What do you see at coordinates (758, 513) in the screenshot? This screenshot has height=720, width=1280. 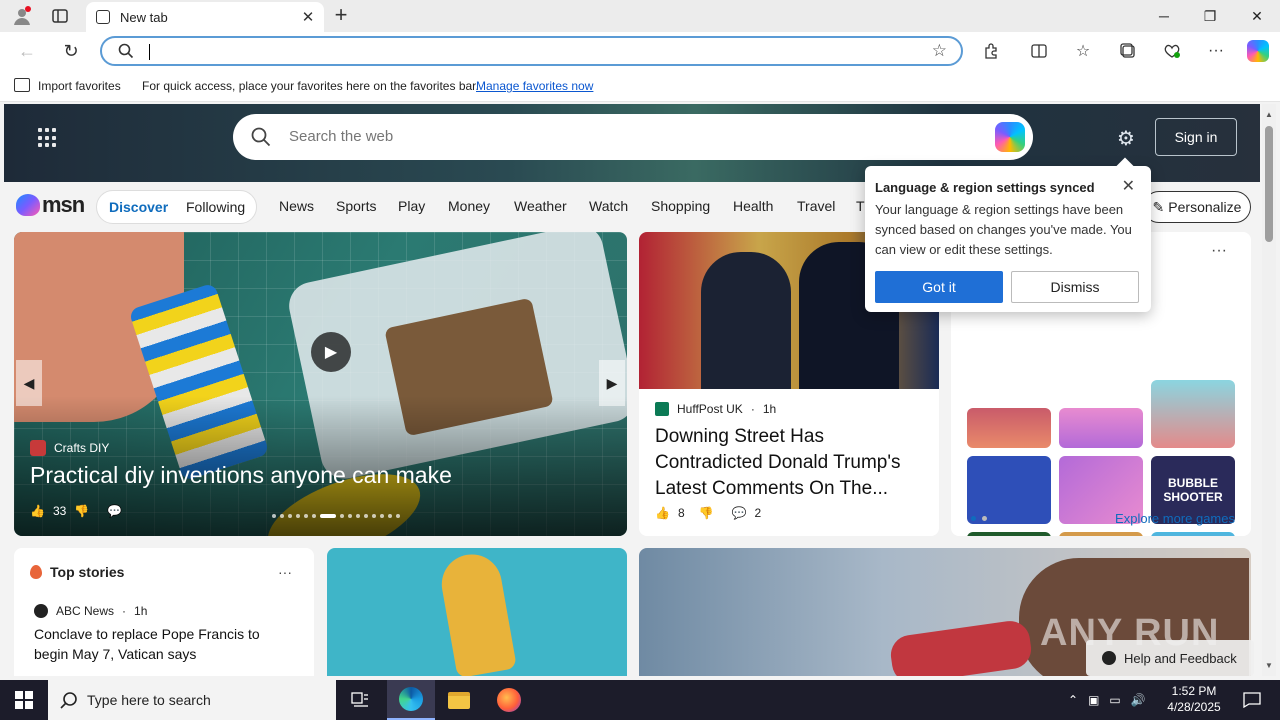 I see `comment-count: 2` at bounding box center [758, 513].